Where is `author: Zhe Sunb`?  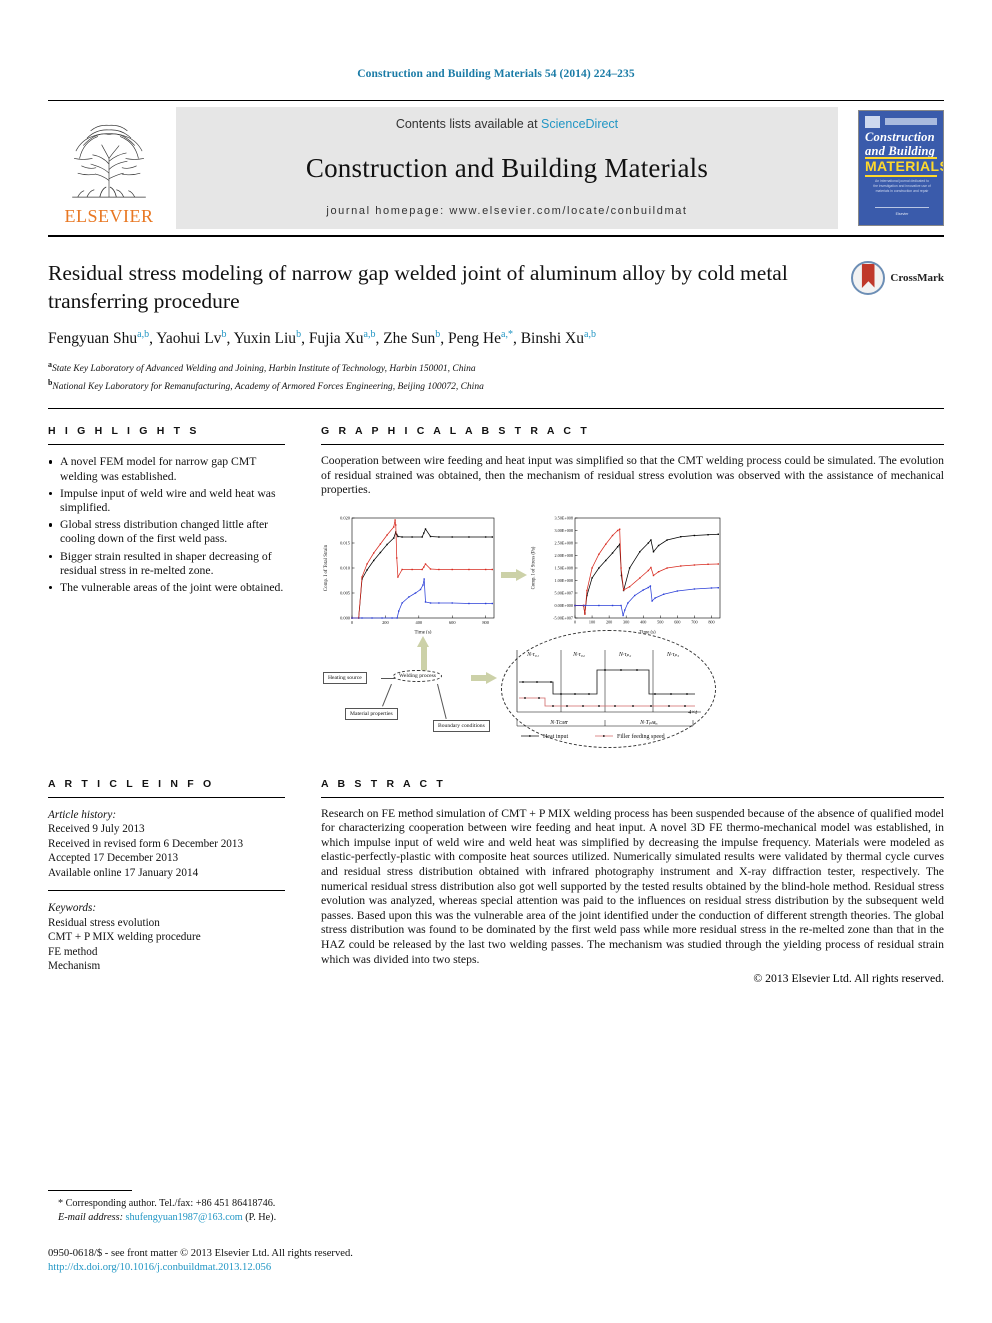 author: Zhe Sunb is located at coordinates (411, 338).